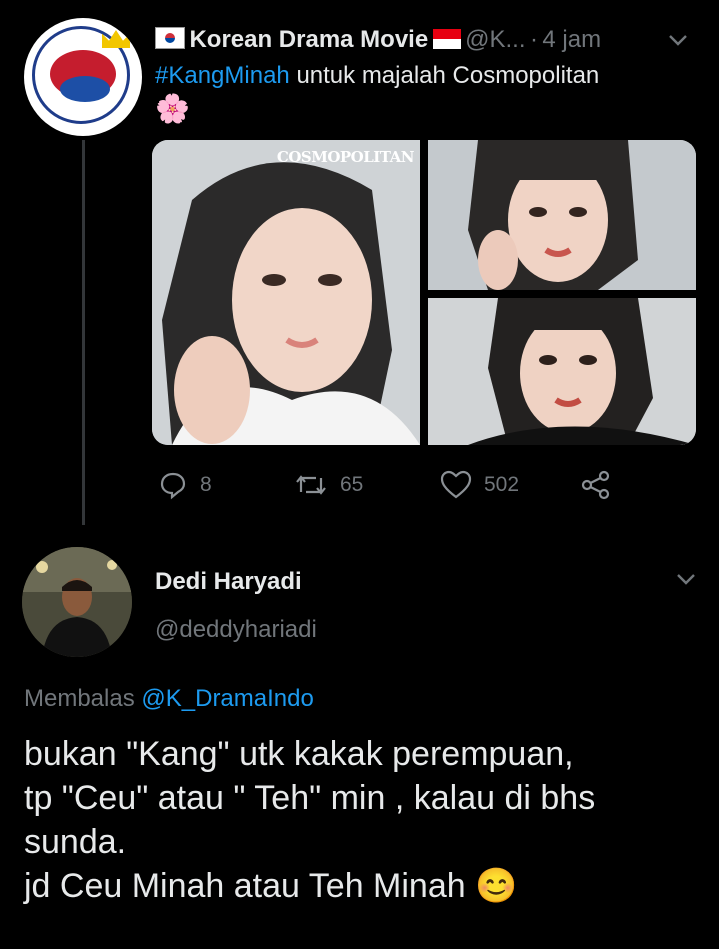 This screenshot has width=719, height=949. Describe the element at coordinates (308, 39) in the screenshot. I see `author-name: Korean Drama Movie` at that location.